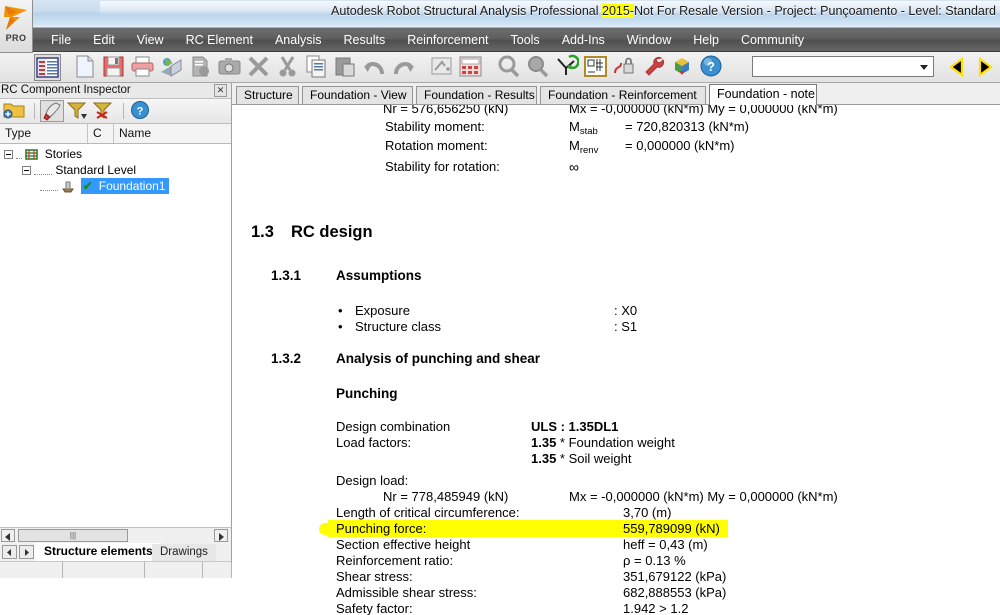  What do you see at coordinates (73, 535) in the screenshot?
I see `scroll-thumb: |||` at bounding box center [73, 535].